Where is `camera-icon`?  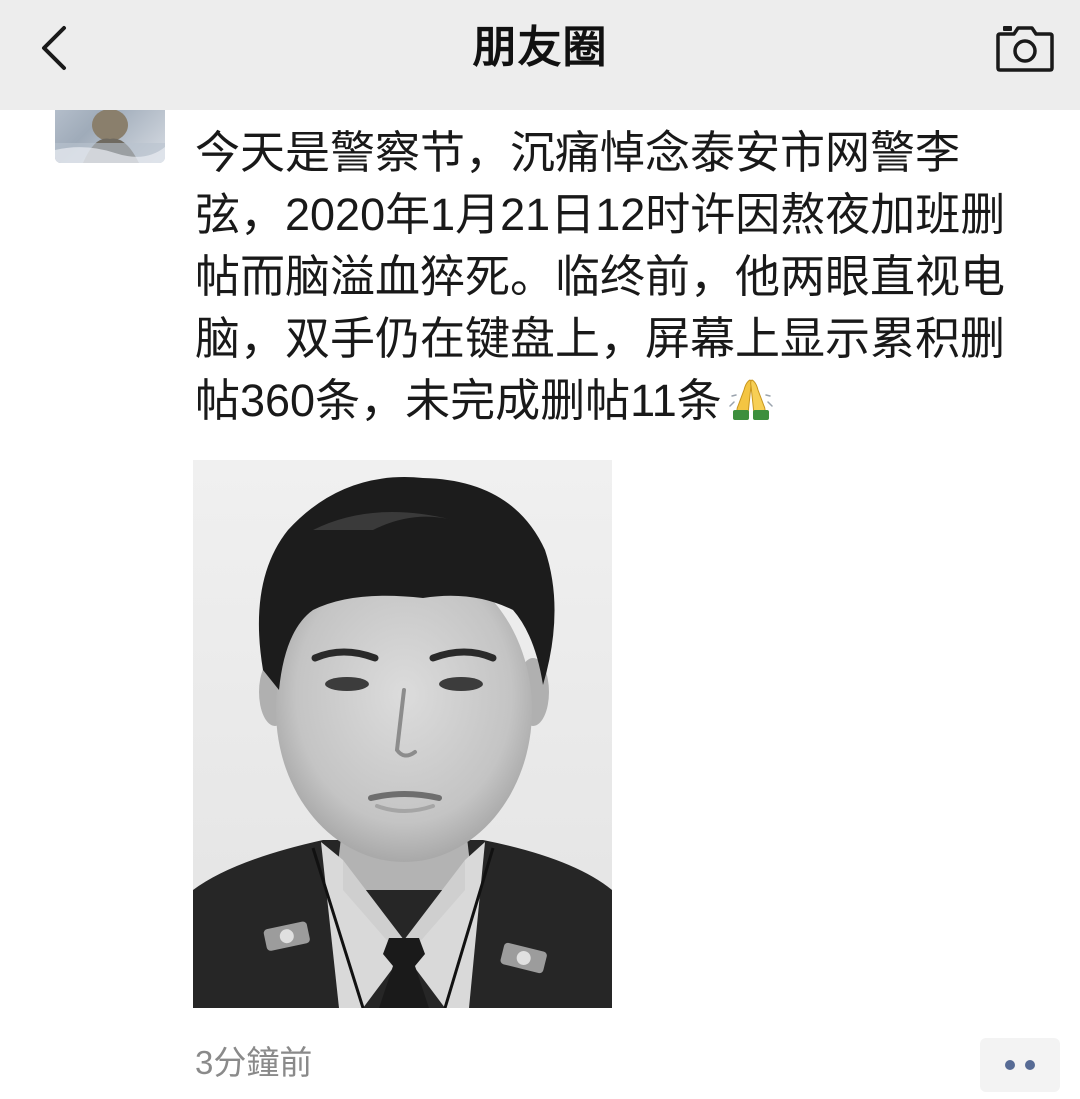
camera-icon is located at coordinates (1025, 49).